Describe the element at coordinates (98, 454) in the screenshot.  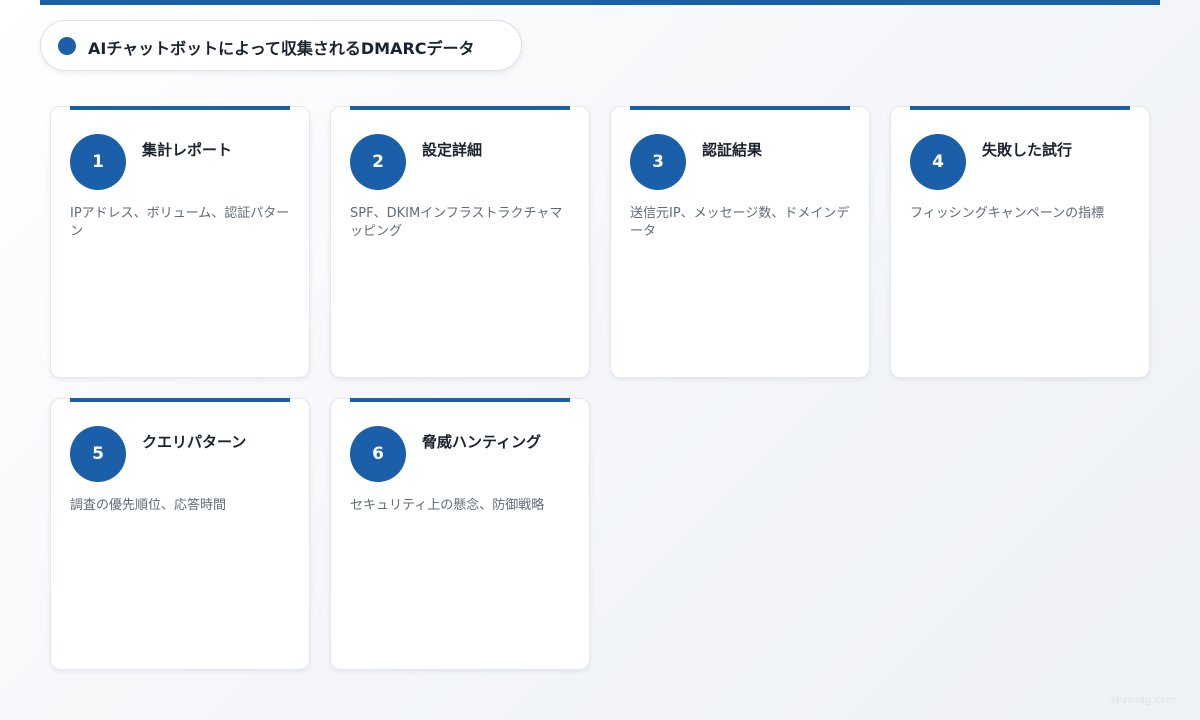
I see `card-number-badge: 5` at that location.